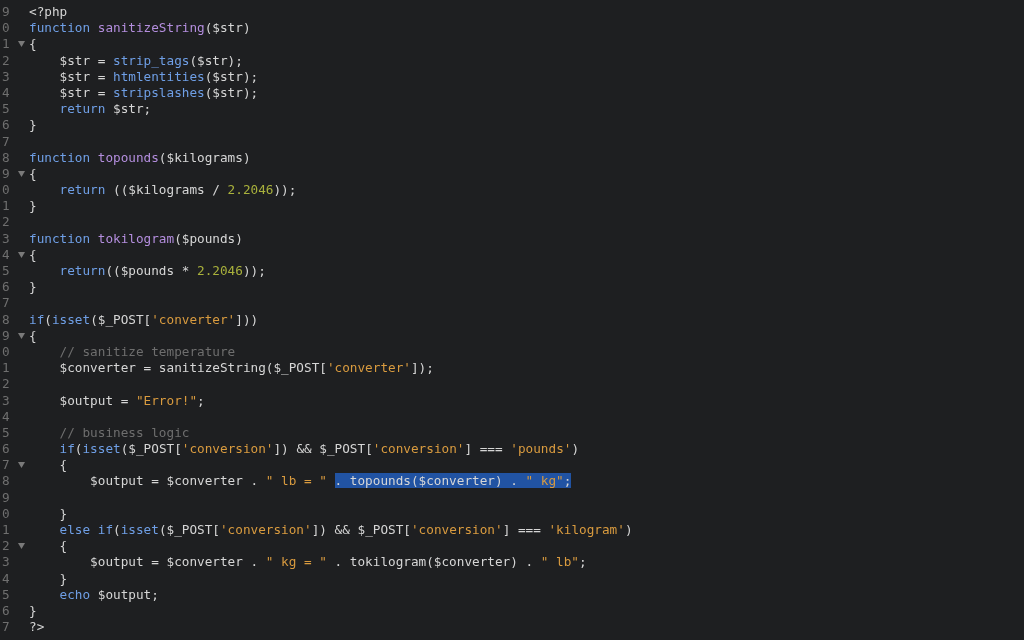 The image size is (1024, 640). I want to click on code-line: return $str;, so click(105, 109).